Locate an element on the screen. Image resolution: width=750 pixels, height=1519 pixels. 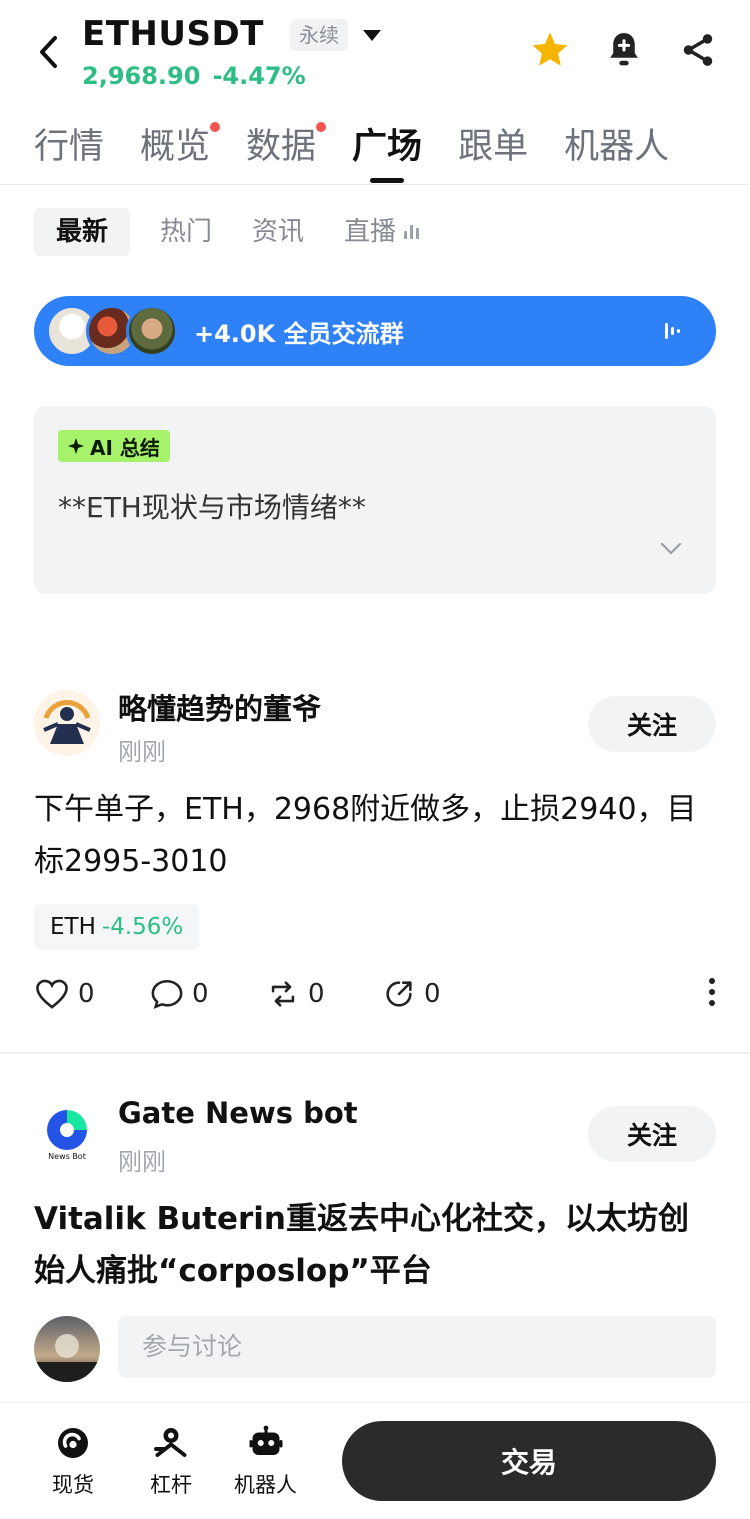
share-button is located at coordinates (698, 50).